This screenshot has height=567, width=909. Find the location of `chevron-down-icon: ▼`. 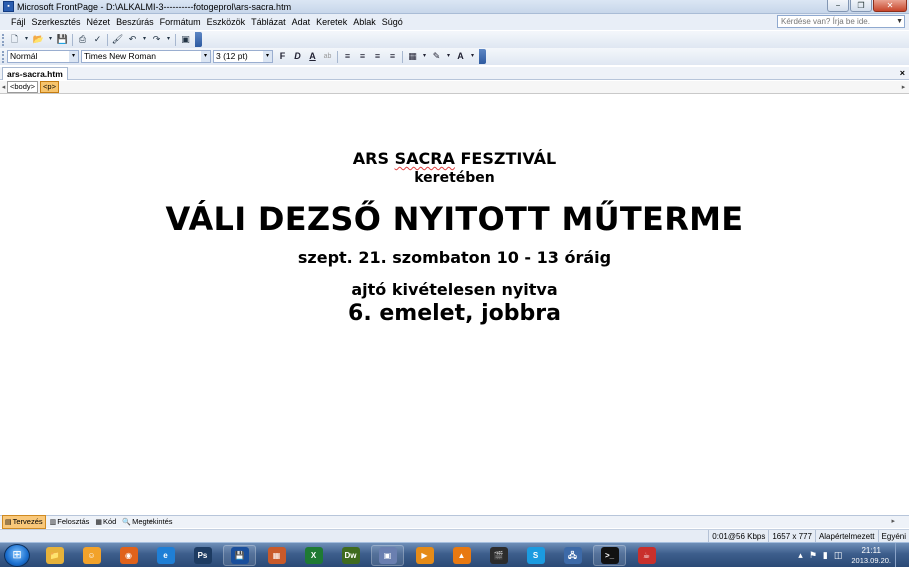

chevron-down-icon: ▼ is located at coordinates (899, 21).